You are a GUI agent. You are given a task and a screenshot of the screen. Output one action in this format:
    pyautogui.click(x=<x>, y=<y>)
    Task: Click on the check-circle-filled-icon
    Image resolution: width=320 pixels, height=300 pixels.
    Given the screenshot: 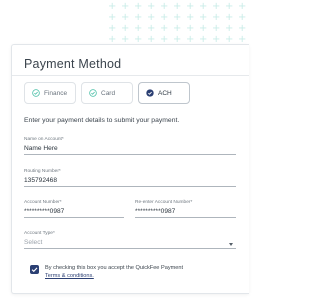 What is the action you would take?
    pyautogui.click(x=150, y=93)
    